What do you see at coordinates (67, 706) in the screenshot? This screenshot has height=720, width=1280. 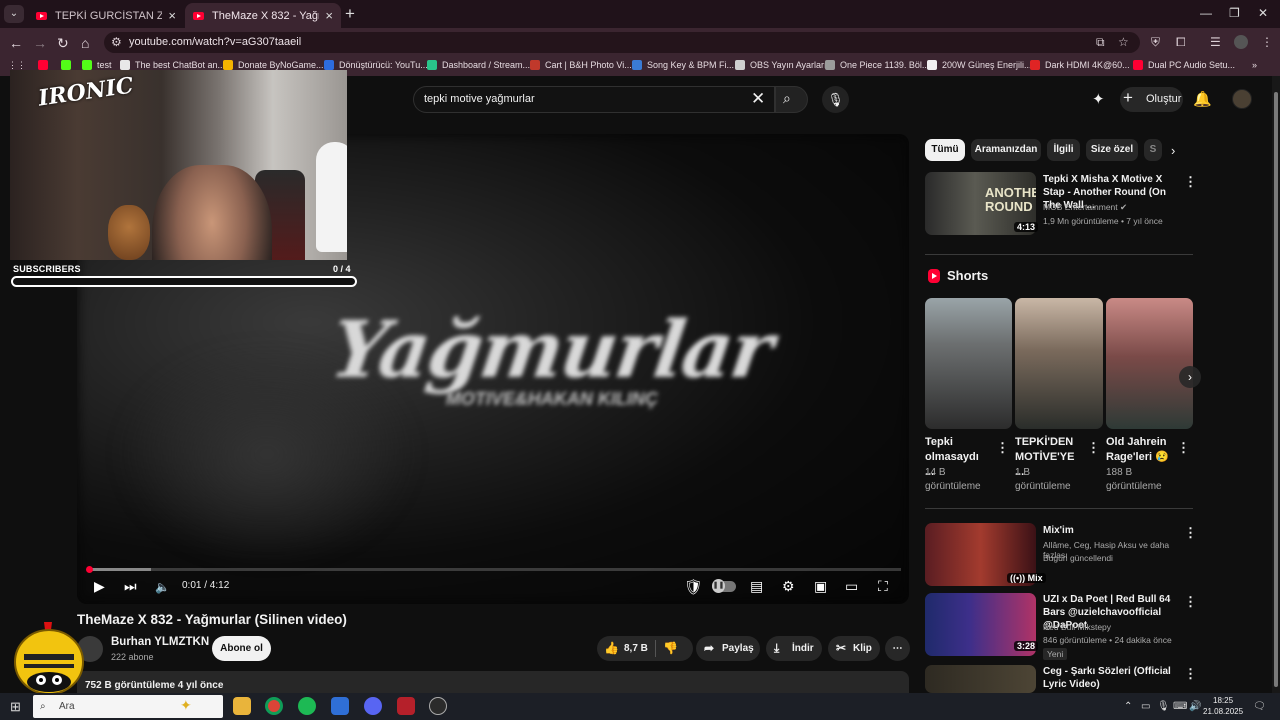 I see `taskbar-search-placeholder: Ara` at bounding box center [67, 706].